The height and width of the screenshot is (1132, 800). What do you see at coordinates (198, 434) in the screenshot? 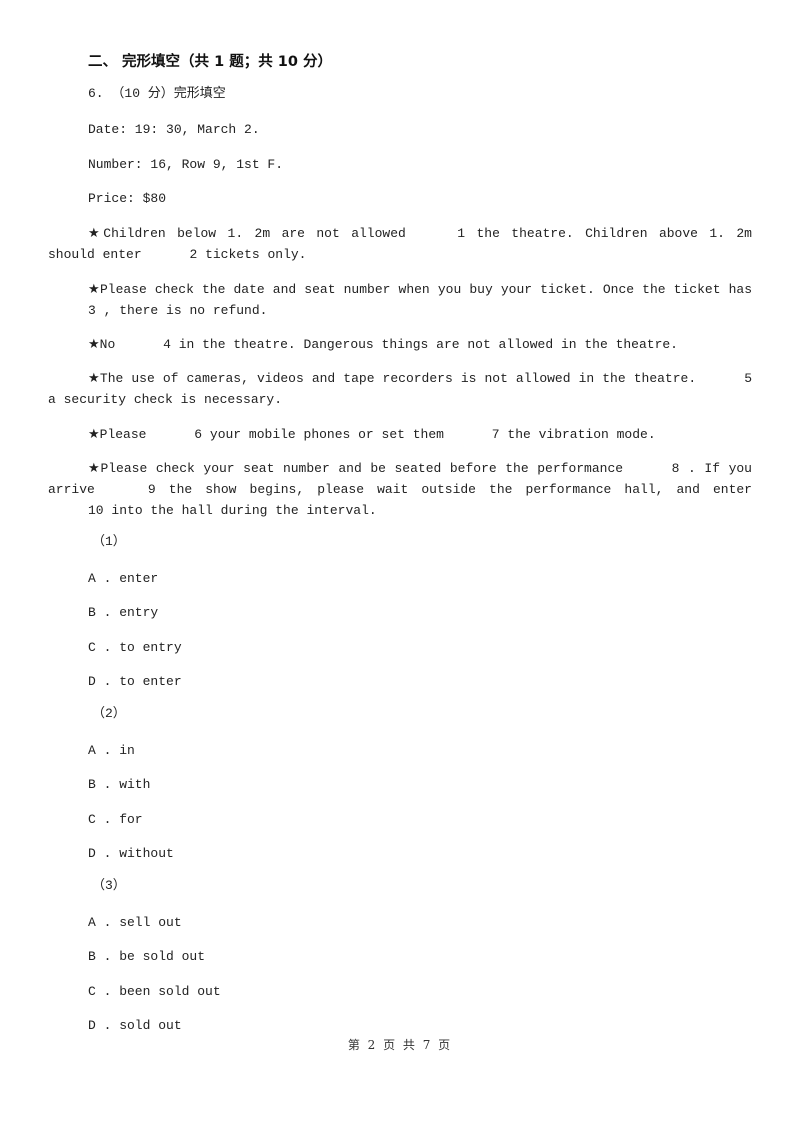
I see `blank-6: 6` at bounding box center [198, 434].